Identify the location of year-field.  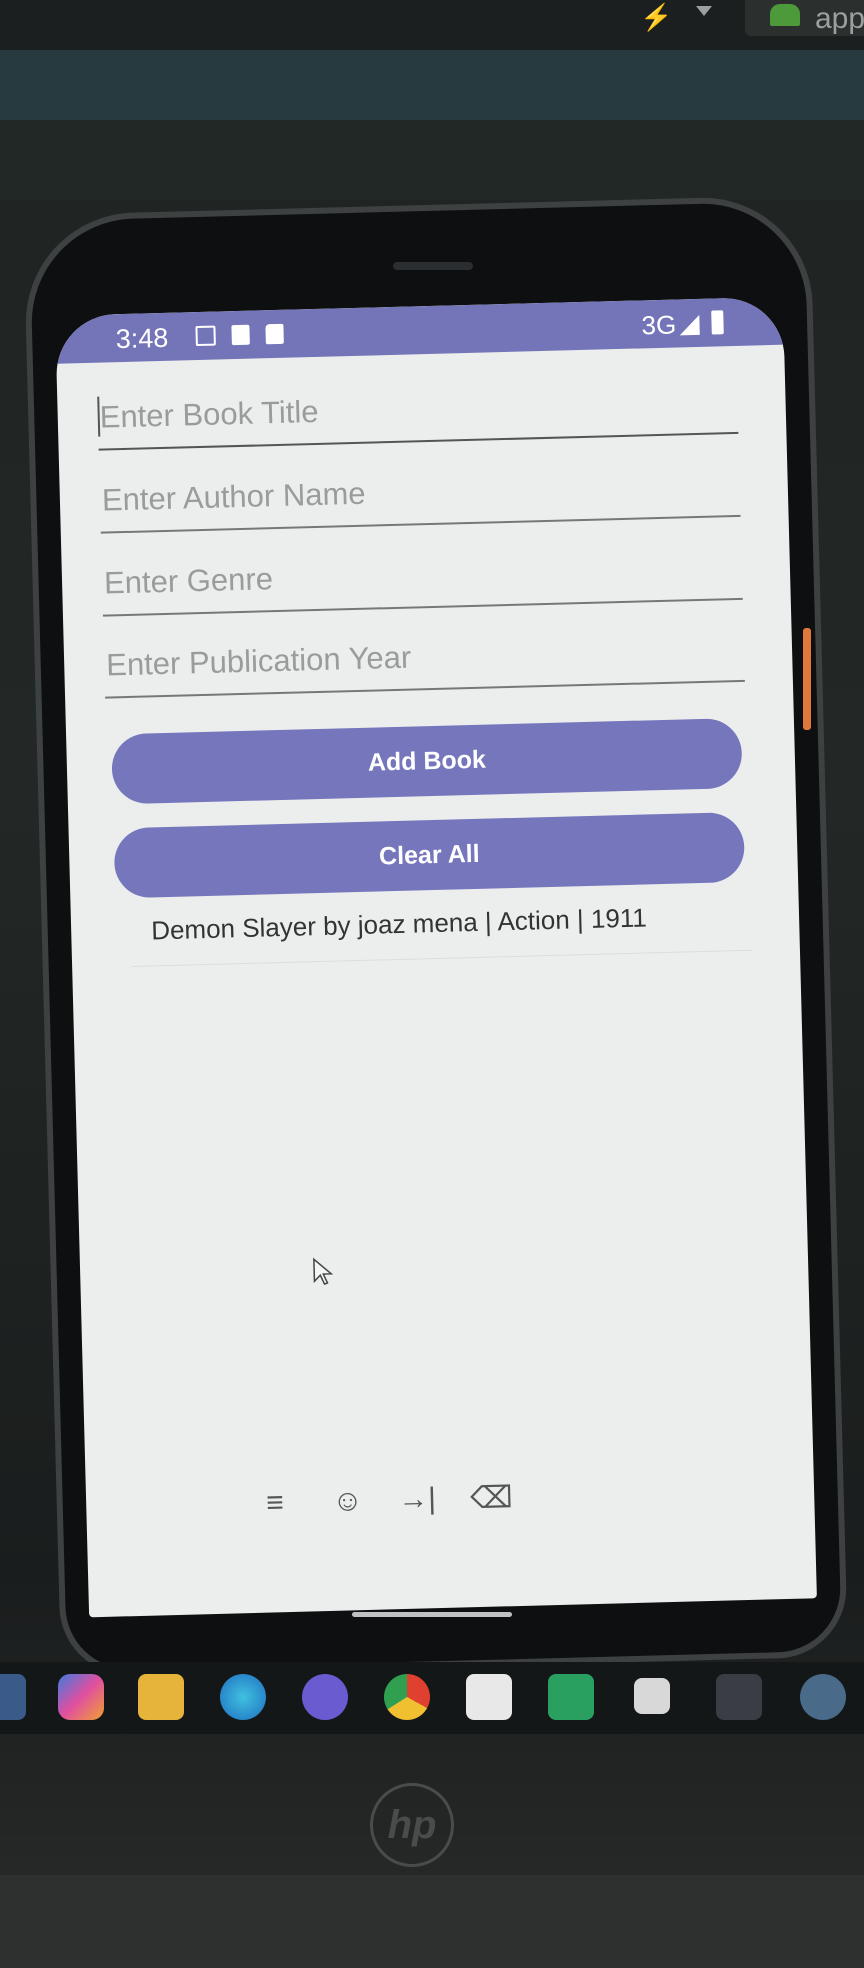
(424, 657).